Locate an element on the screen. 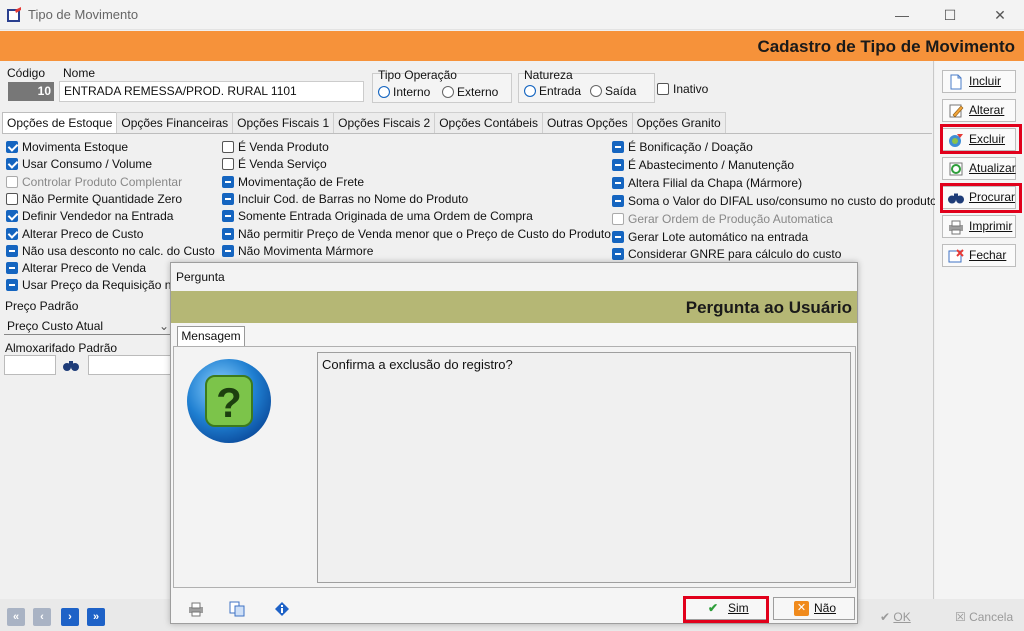  header-bar: Cadastro de Tipo de Movimento is located at coordinates (512, 46).